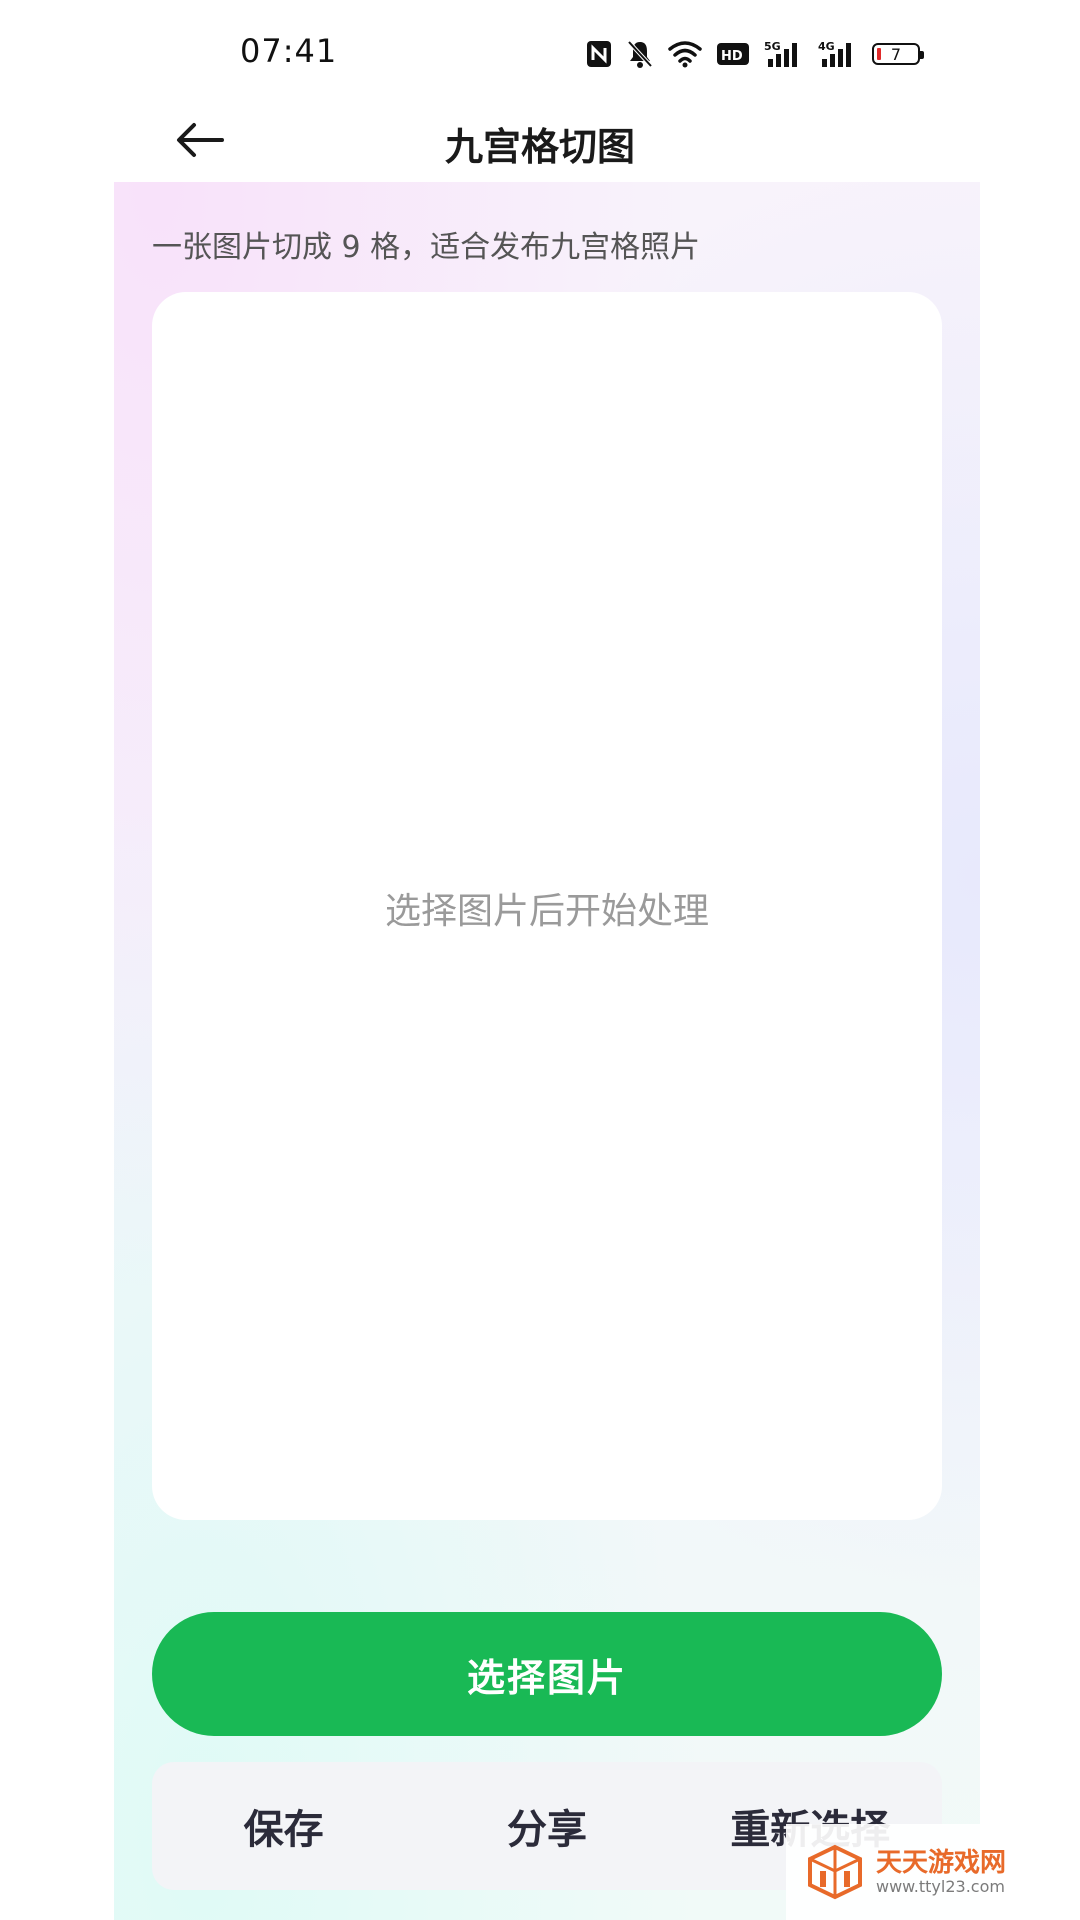 Image resolution: width=1080 pixels, height=1920 pixels. What do you see at coordinates (838, 54) in the screenshot?
I see `4g-signal-icon: 4G` at bounding box center [838, 54].